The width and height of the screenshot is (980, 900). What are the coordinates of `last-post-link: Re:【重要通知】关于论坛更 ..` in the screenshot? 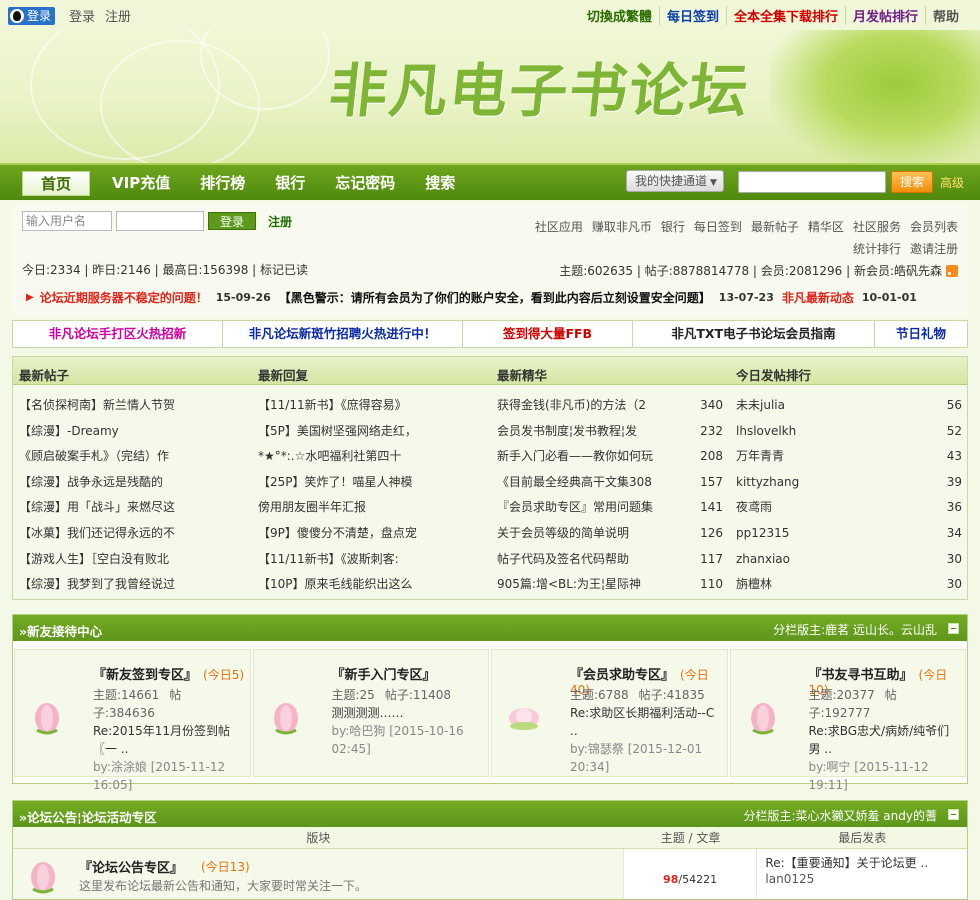 It's located at (866, 863).